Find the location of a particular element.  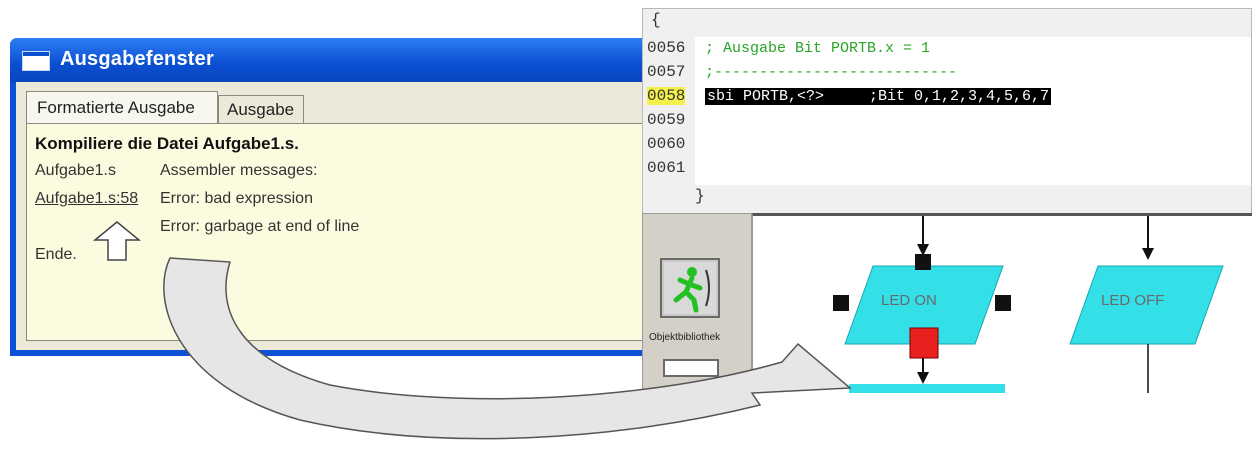

error-message: Error: garbage at end of line is located at coordinates (260, 226).